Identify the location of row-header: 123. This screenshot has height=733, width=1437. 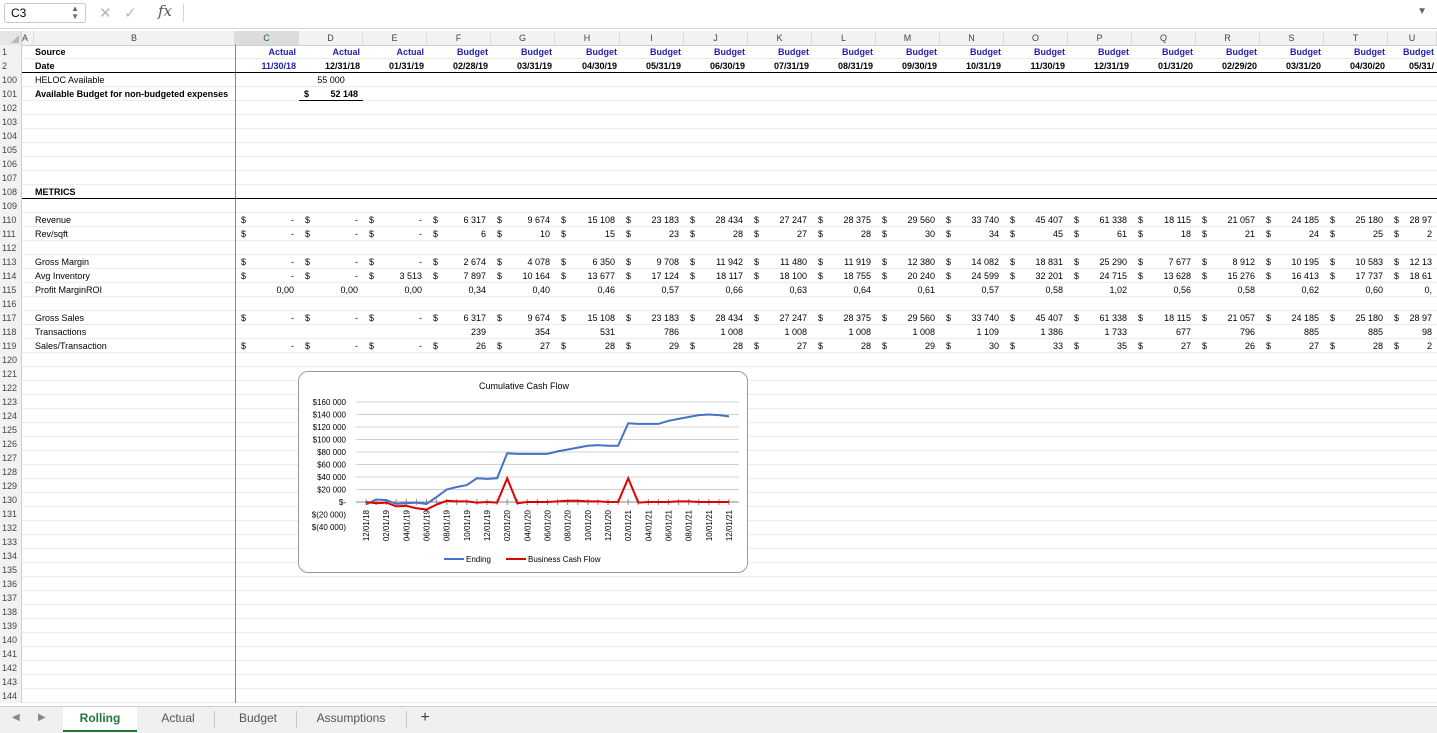
(11, 402).